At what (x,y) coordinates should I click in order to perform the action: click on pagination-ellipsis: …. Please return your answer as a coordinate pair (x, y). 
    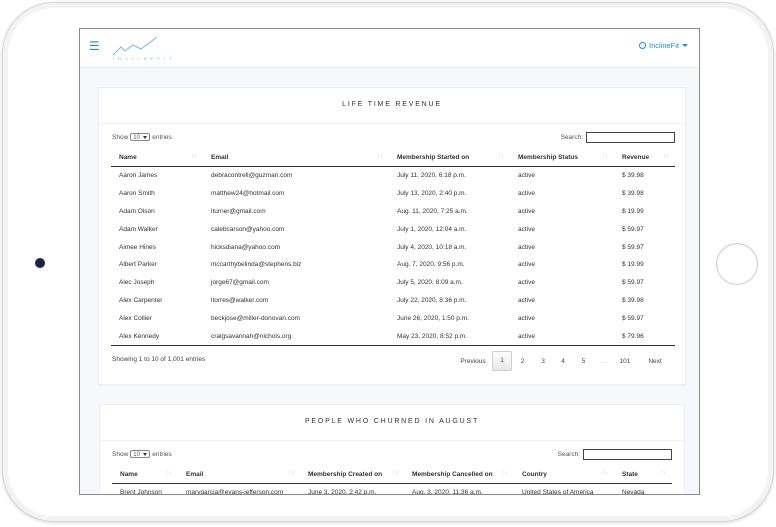
    Looking at the image, I should click on (603, 361).